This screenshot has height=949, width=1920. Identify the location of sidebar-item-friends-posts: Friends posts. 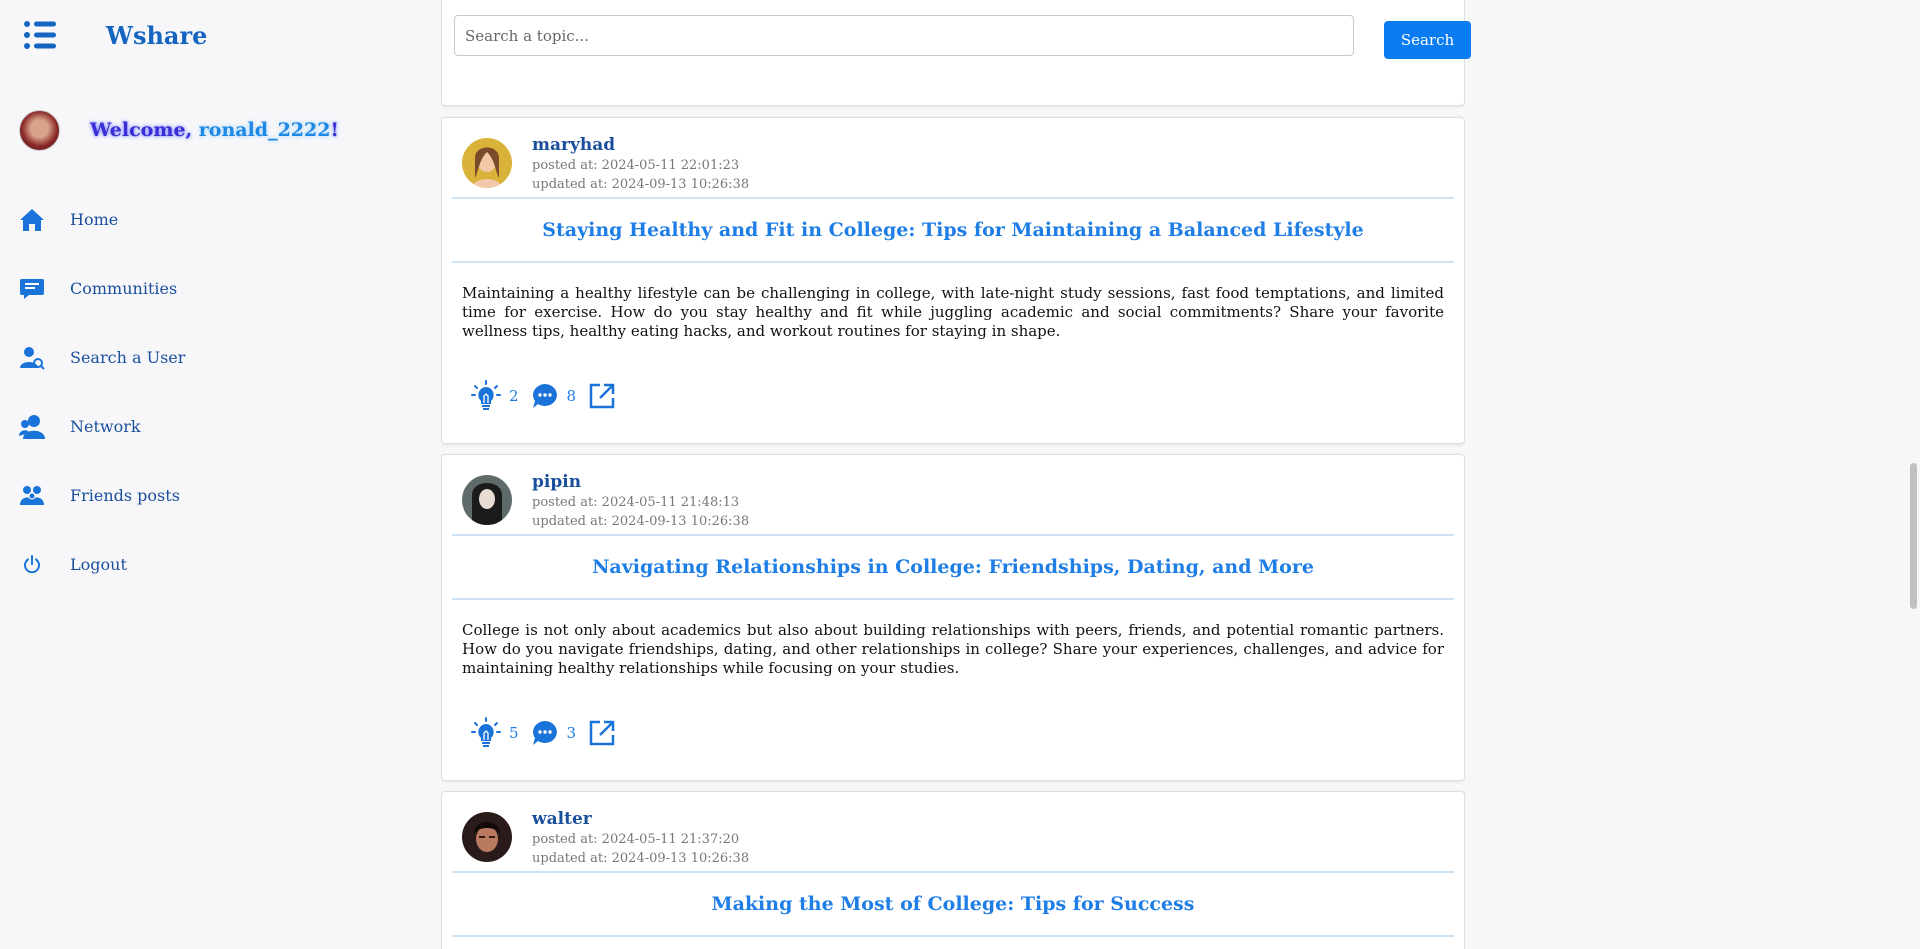
(101, 495).